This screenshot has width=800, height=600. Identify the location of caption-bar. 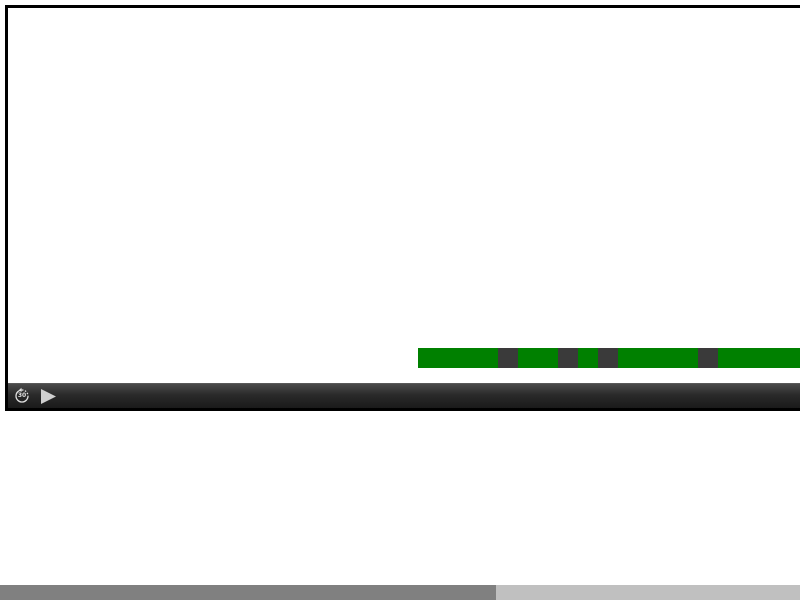
(609, 358).